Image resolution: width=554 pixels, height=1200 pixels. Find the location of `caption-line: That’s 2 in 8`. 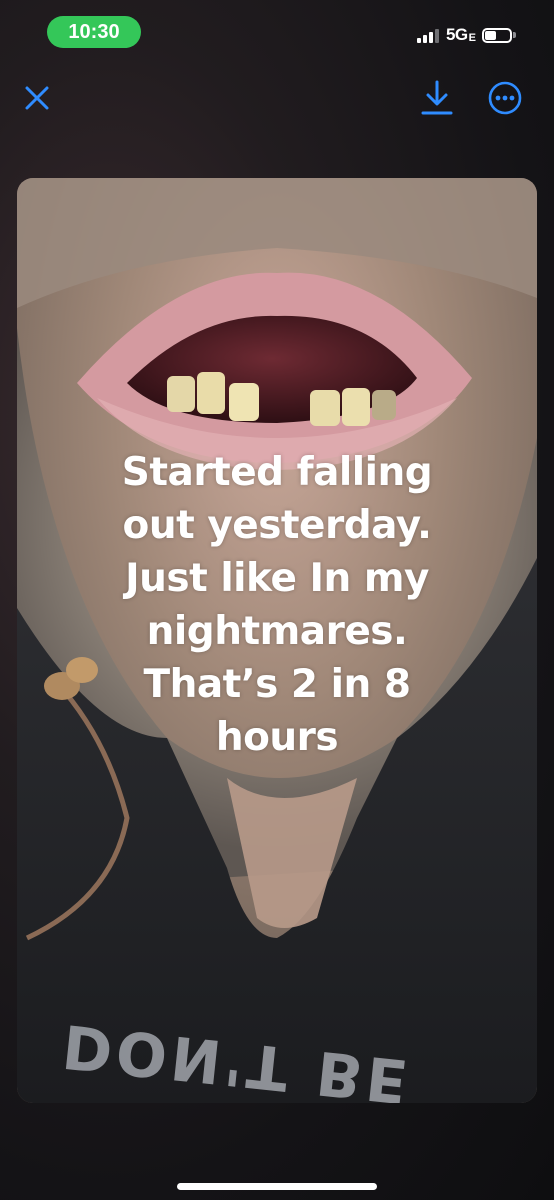

caption-line: That’s 2 in 8 is located at coordinates (277, 684).